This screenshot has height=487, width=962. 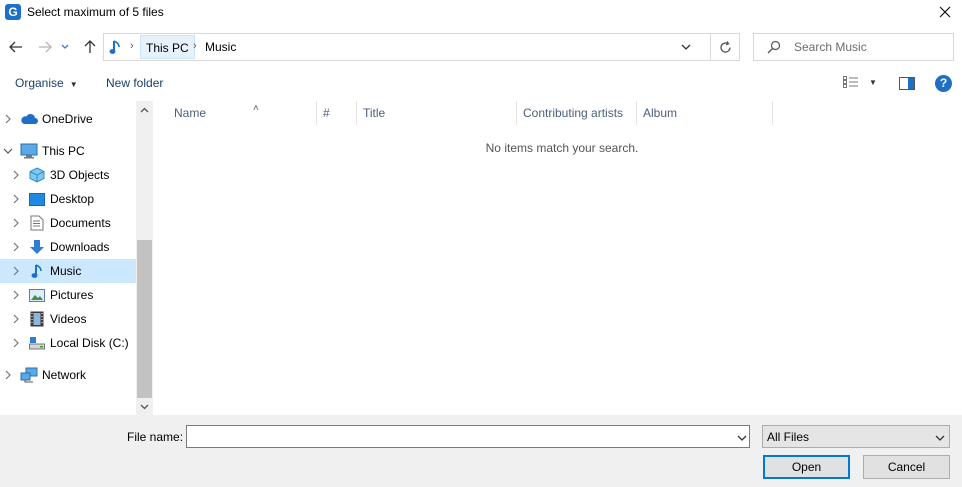 What do you see at coordinates (80, 223) in the screenshot?
I see `nav-label: Documents` at bounding box center [80, 223].